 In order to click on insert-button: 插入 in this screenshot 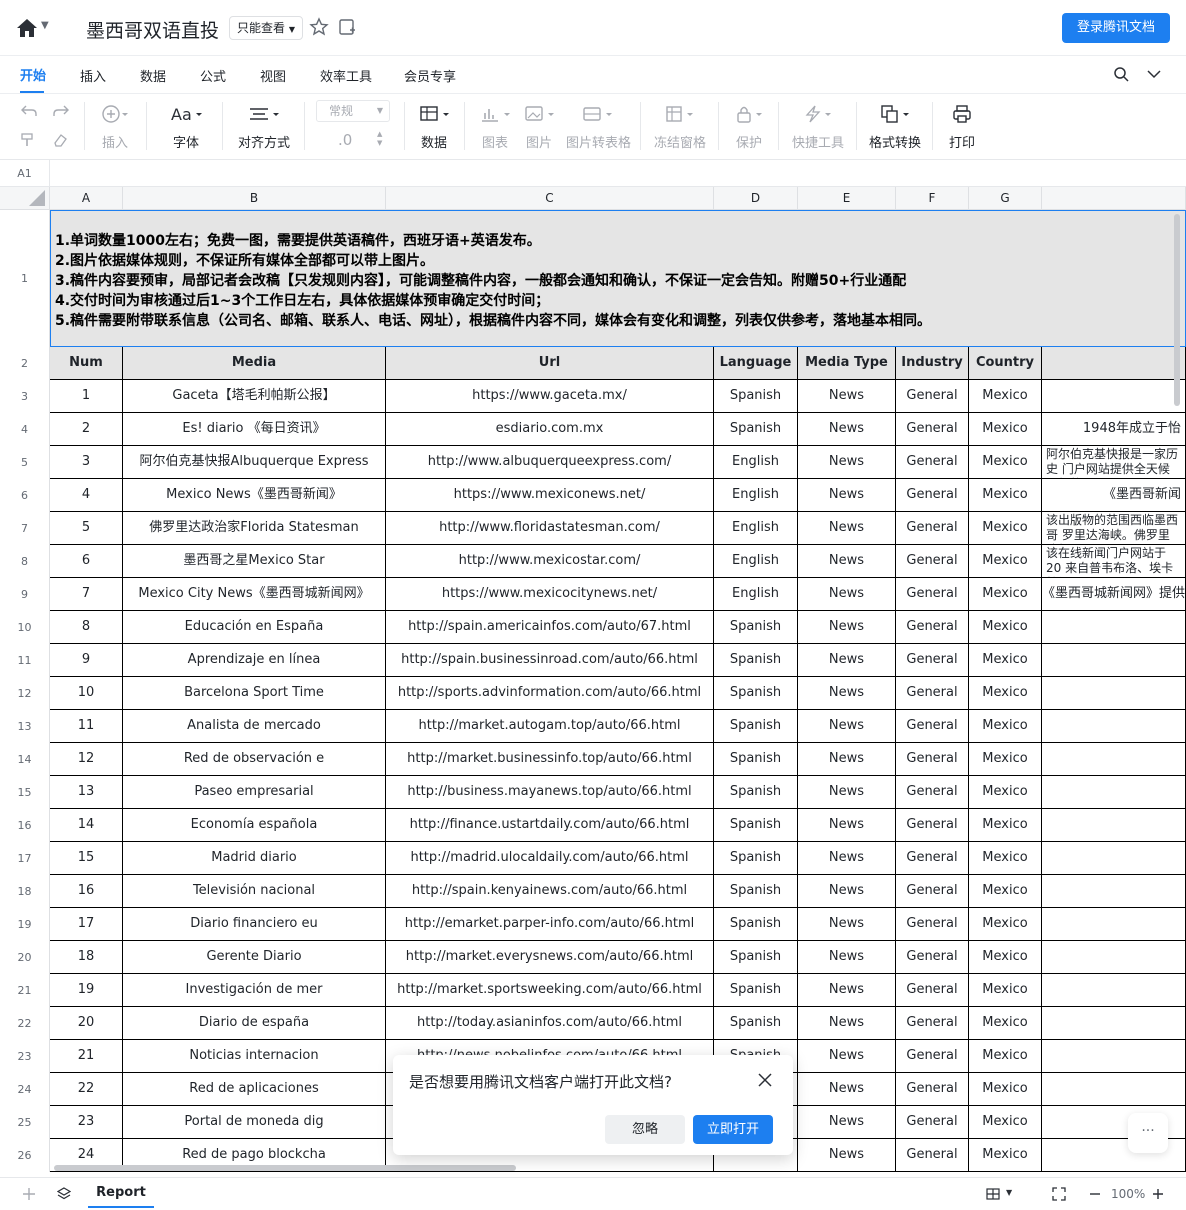, I will do `click(115, 127)`.